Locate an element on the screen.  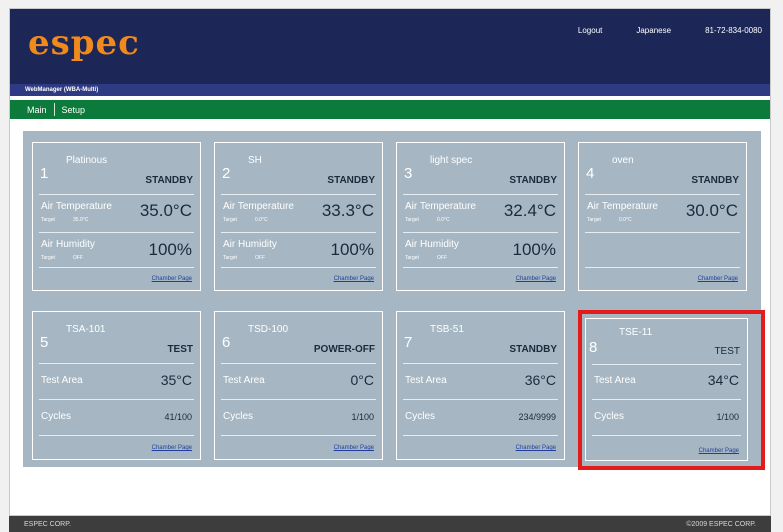
header: espec Logout Japanese 81-72-834-0080 is located at coordinates (390, 46).